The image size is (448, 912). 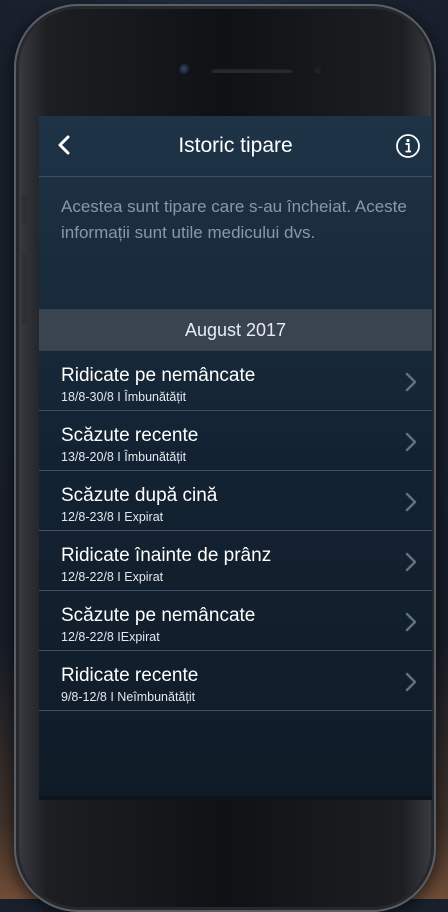 I want to click on mute-switch, so click(x=25, y=209).